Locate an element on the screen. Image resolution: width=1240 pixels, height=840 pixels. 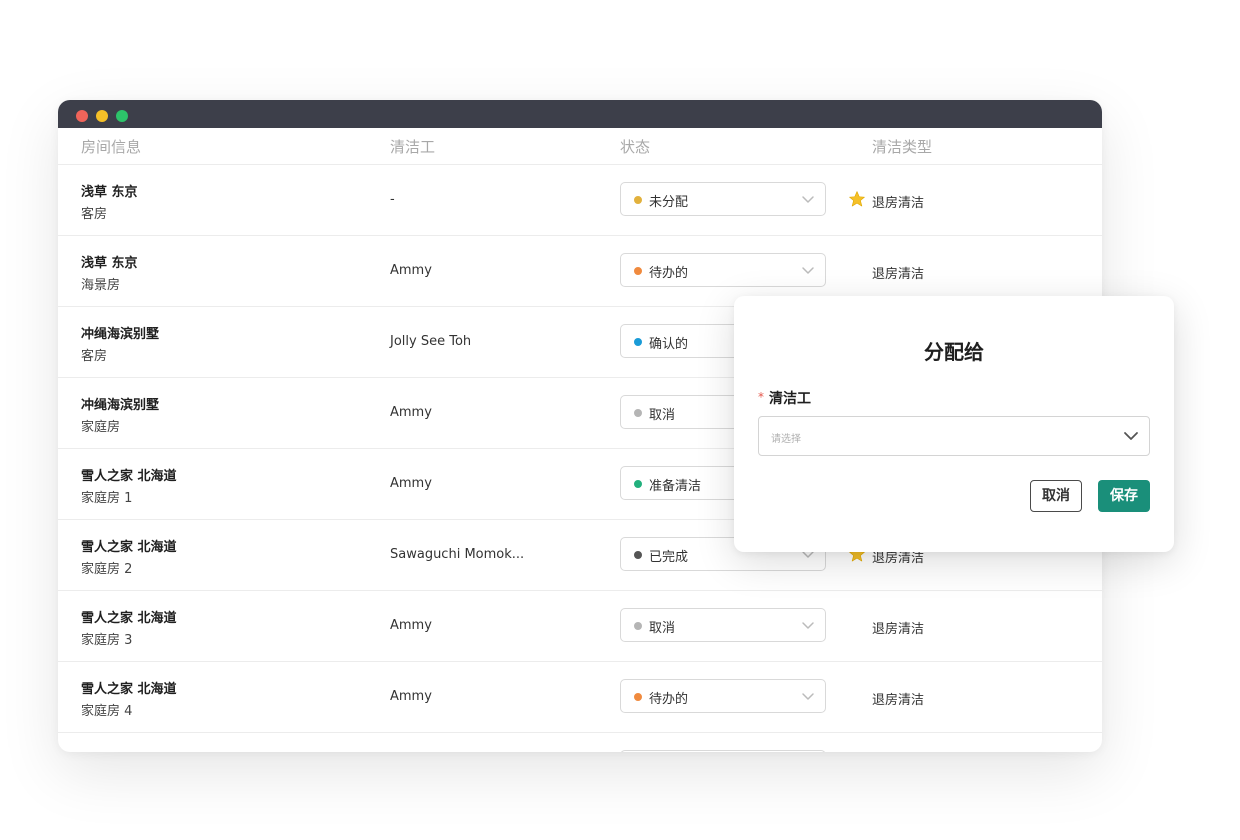
window-titlebar is located at coordinates (580, 114).